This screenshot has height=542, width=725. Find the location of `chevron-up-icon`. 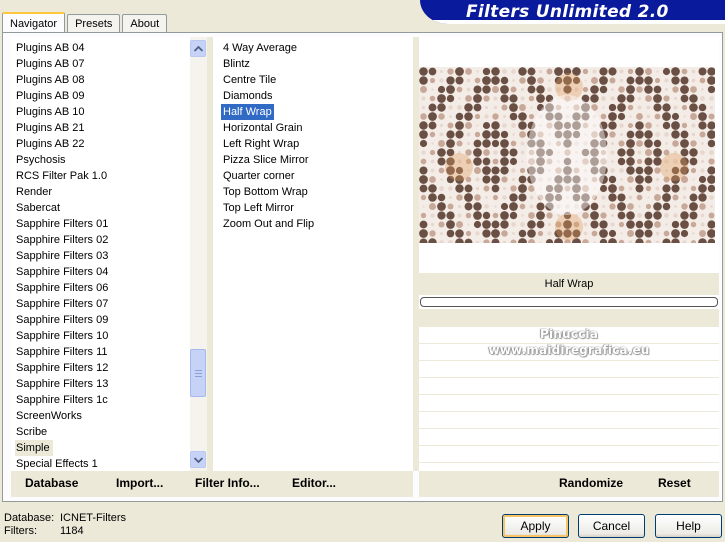

chevron-up-icon is located at coordinates (198, 48).